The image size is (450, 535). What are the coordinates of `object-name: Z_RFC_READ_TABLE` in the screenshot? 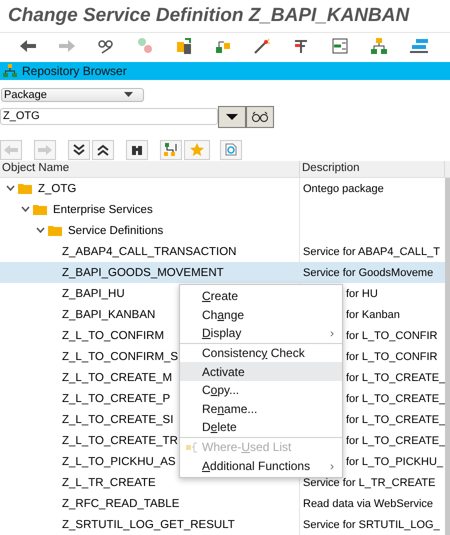 It's located at (121, 504).